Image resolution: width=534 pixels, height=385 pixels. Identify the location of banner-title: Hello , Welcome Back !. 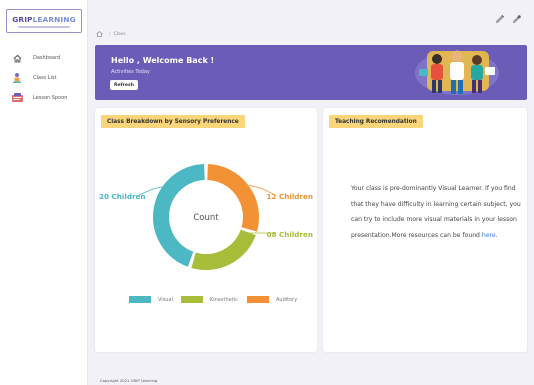
(163, 60).